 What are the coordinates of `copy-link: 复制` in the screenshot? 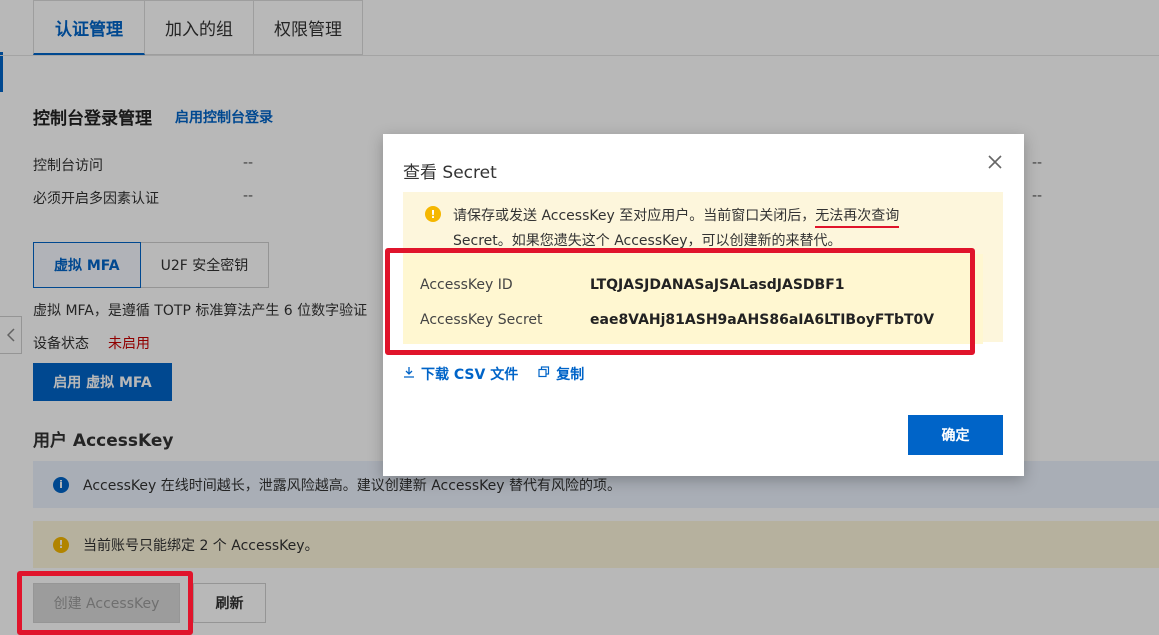 It's located at (561, 374).